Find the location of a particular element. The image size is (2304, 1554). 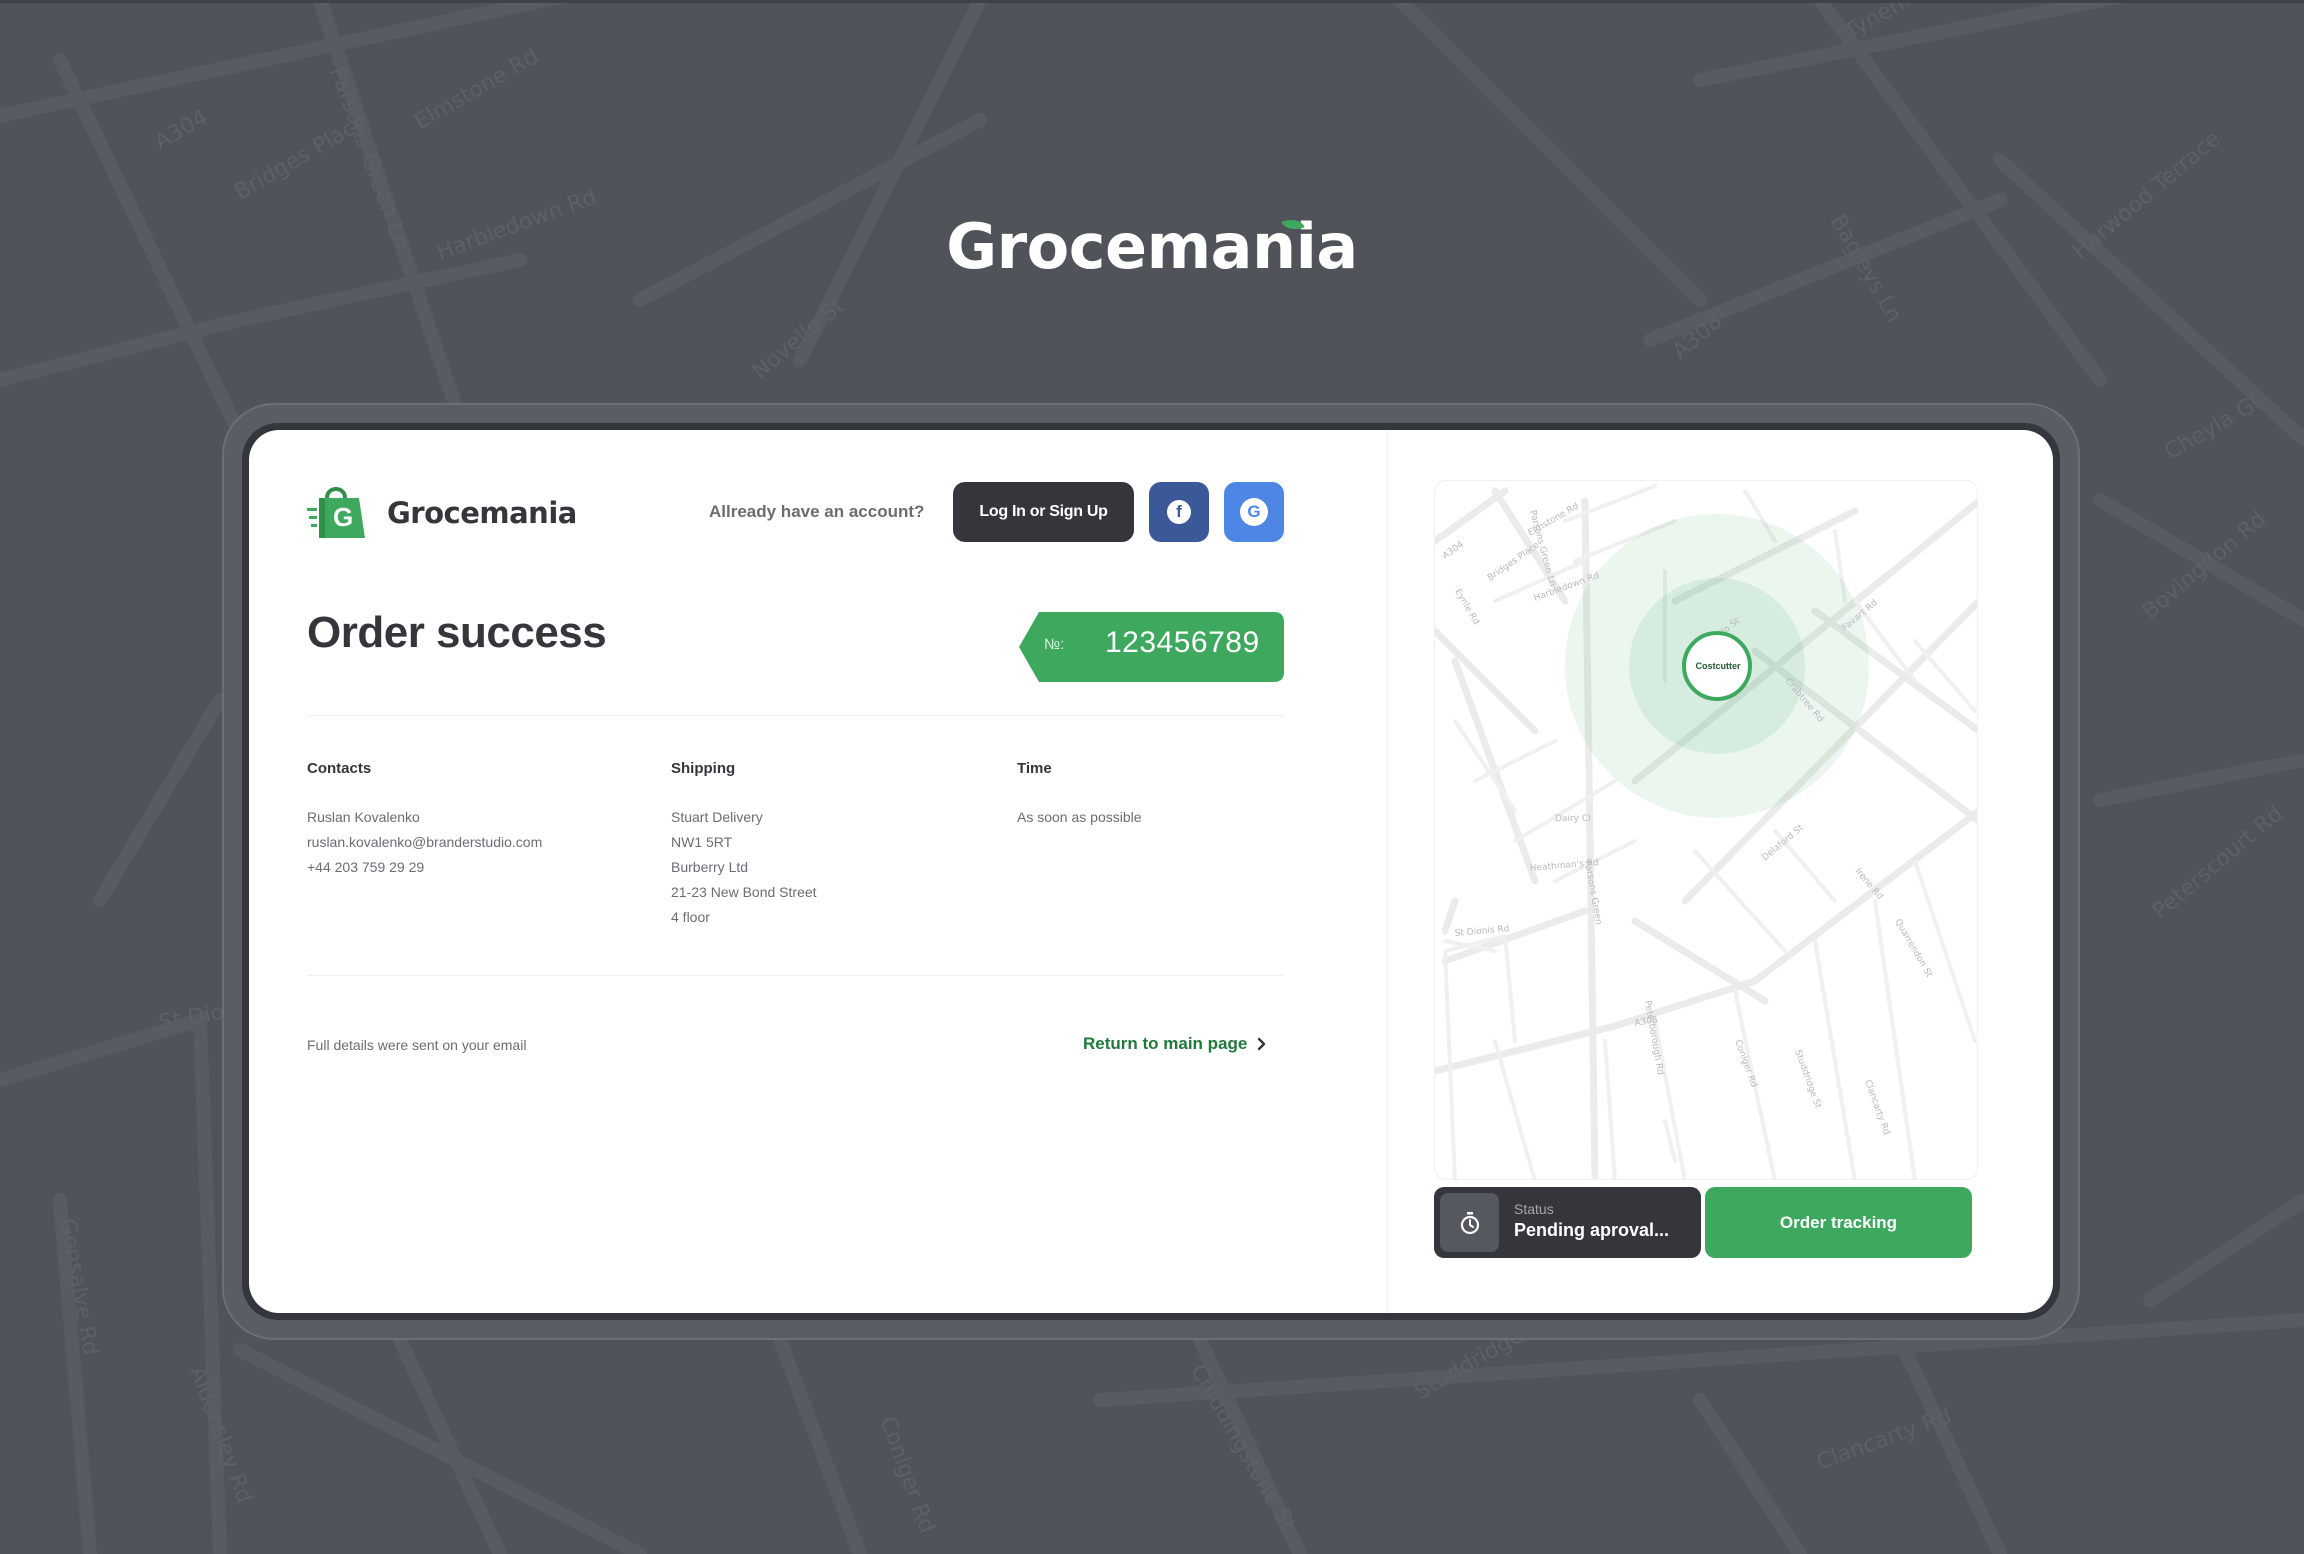

svg-text: Bridges Place is located at coordinates (1514, 561).